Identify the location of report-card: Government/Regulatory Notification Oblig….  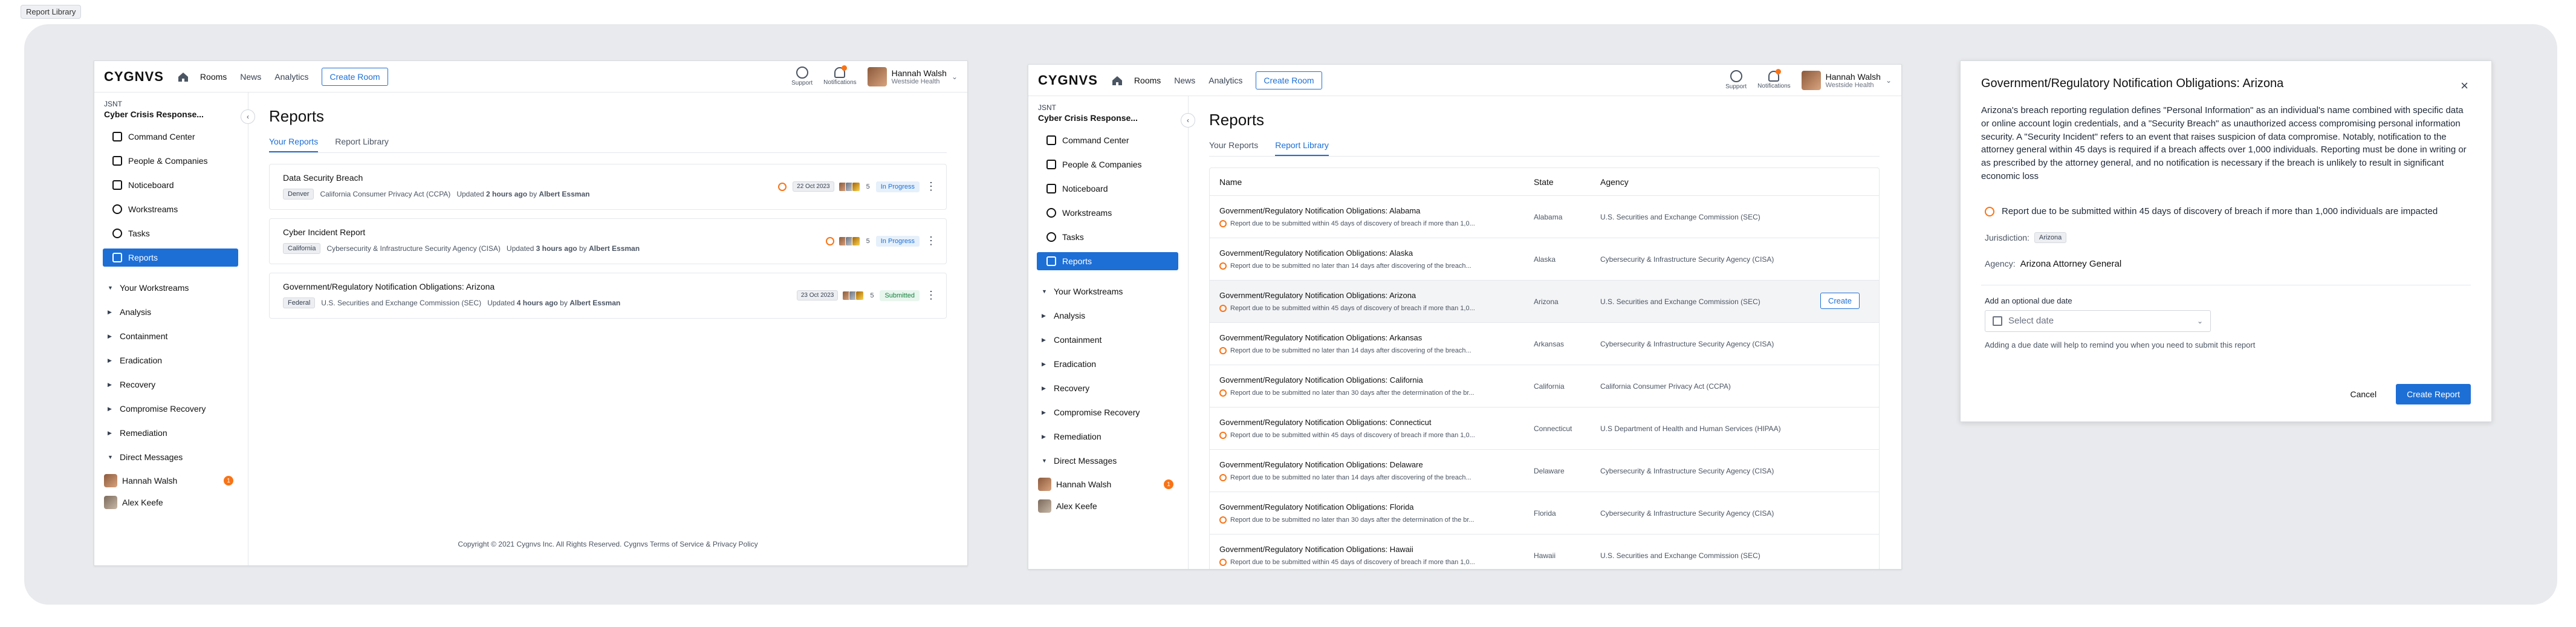
(608, 296).